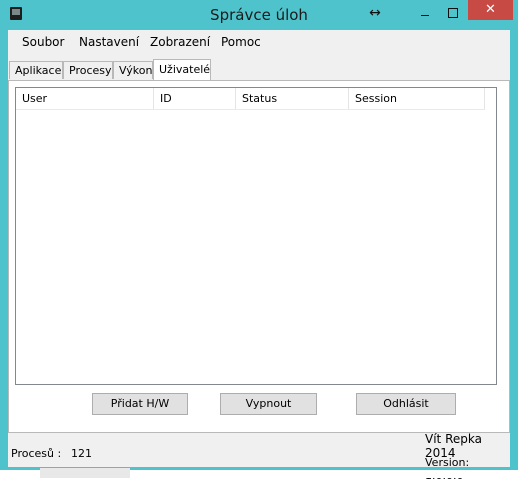  Describe the element at coordinates (81, 453) in the screenshot. I see `processes-count: 121` at that location.